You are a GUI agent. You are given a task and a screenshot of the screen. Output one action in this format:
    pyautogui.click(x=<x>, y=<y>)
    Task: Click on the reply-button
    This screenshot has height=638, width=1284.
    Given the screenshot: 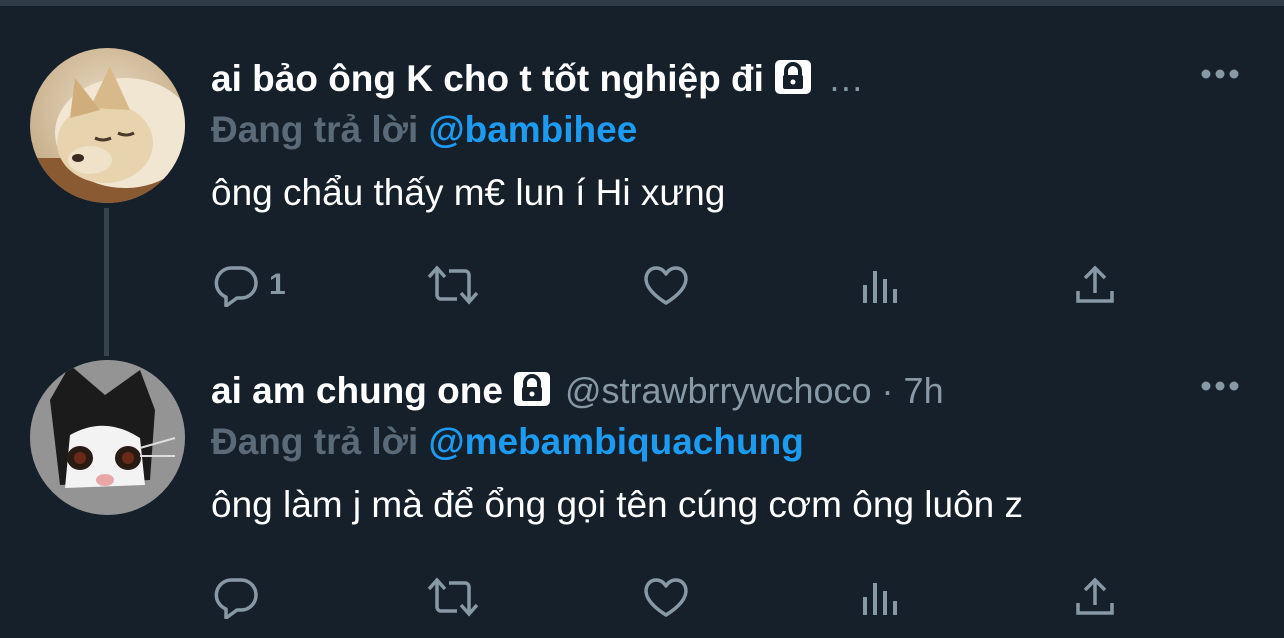 What is the action you would take?
    pyautogui.click(x=241, y=597)
    